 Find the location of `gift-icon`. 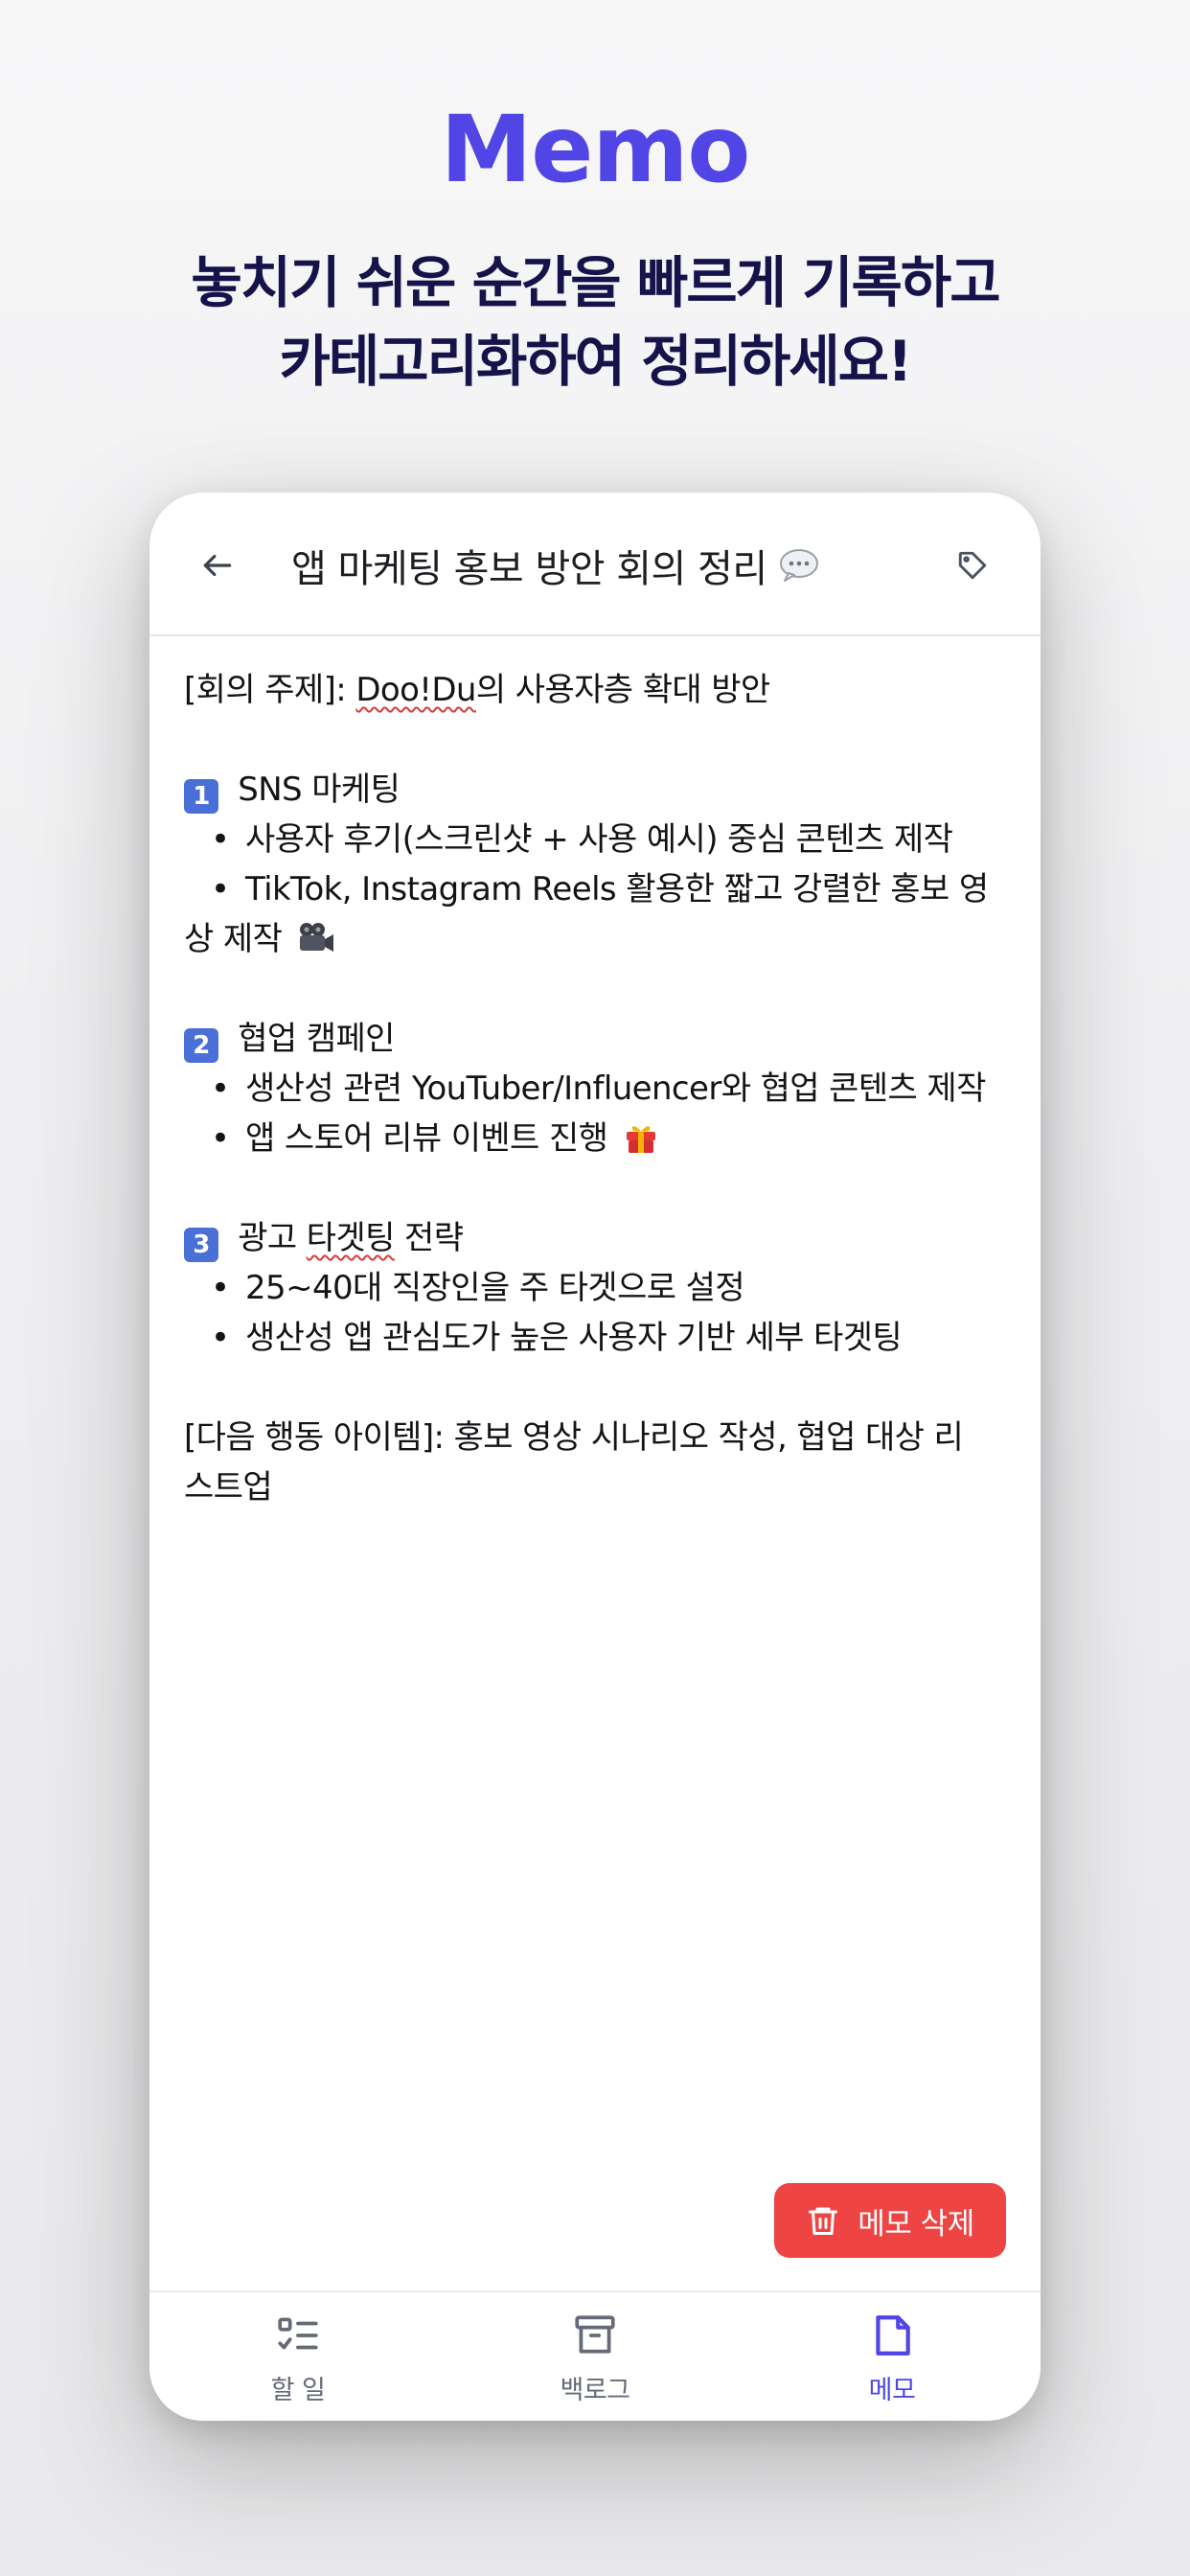

gift-icon is located at coordinates (640, 1139).